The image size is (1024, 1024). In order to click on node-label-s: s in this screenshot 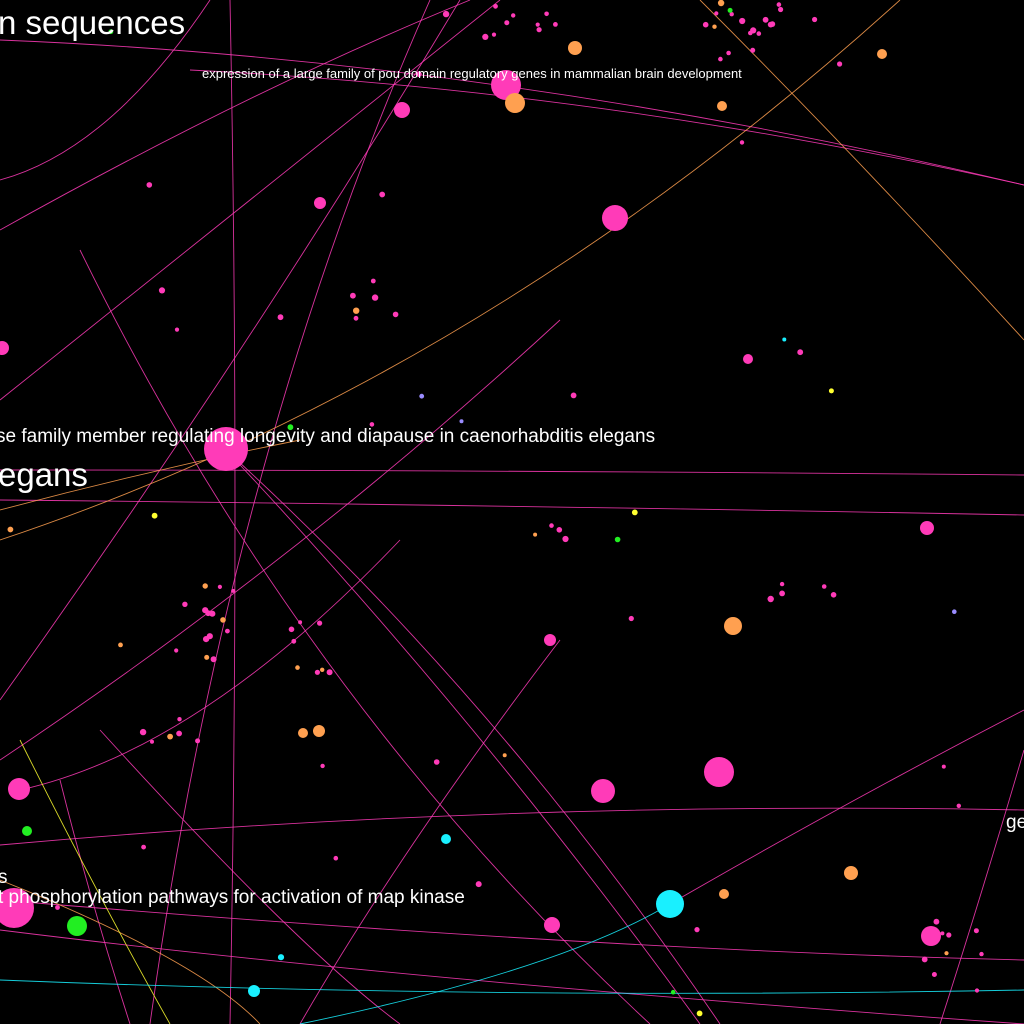, I will do `click(4, 877)`.